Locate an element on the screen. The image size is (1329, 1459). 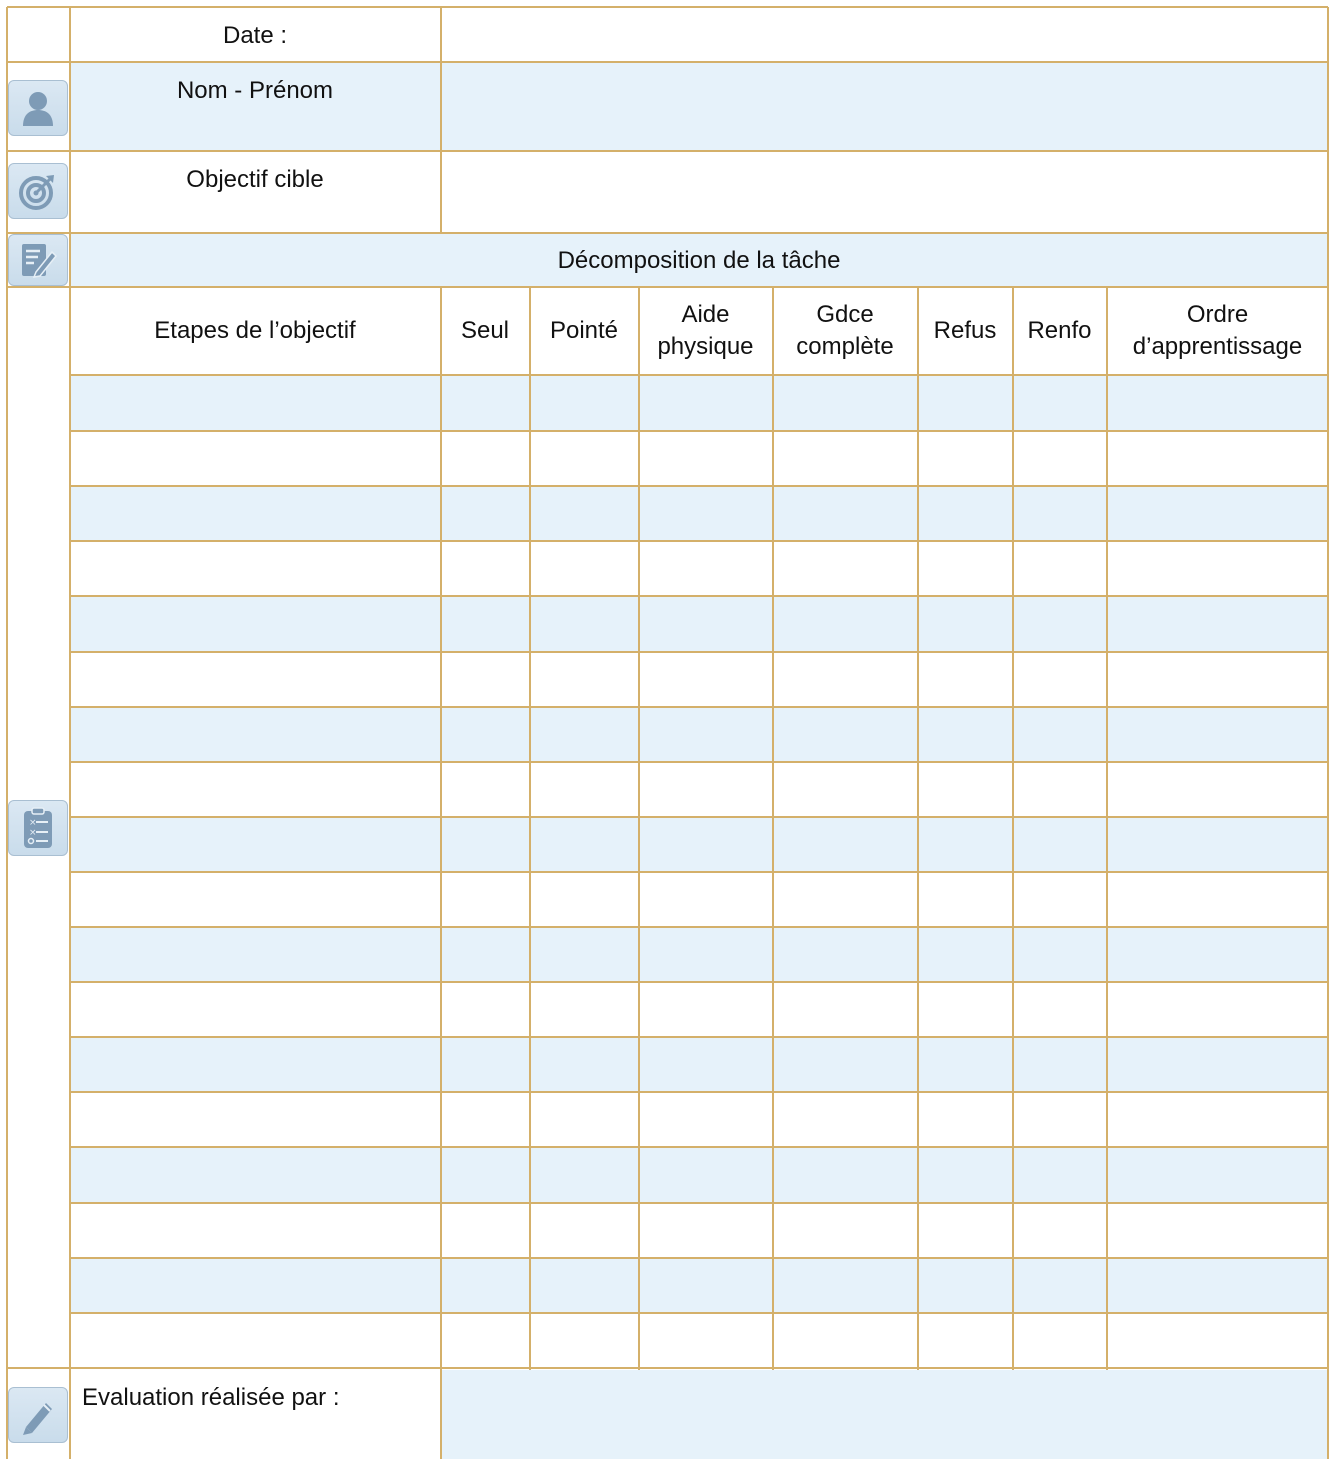
name-field is located at coordinates (884, 106).